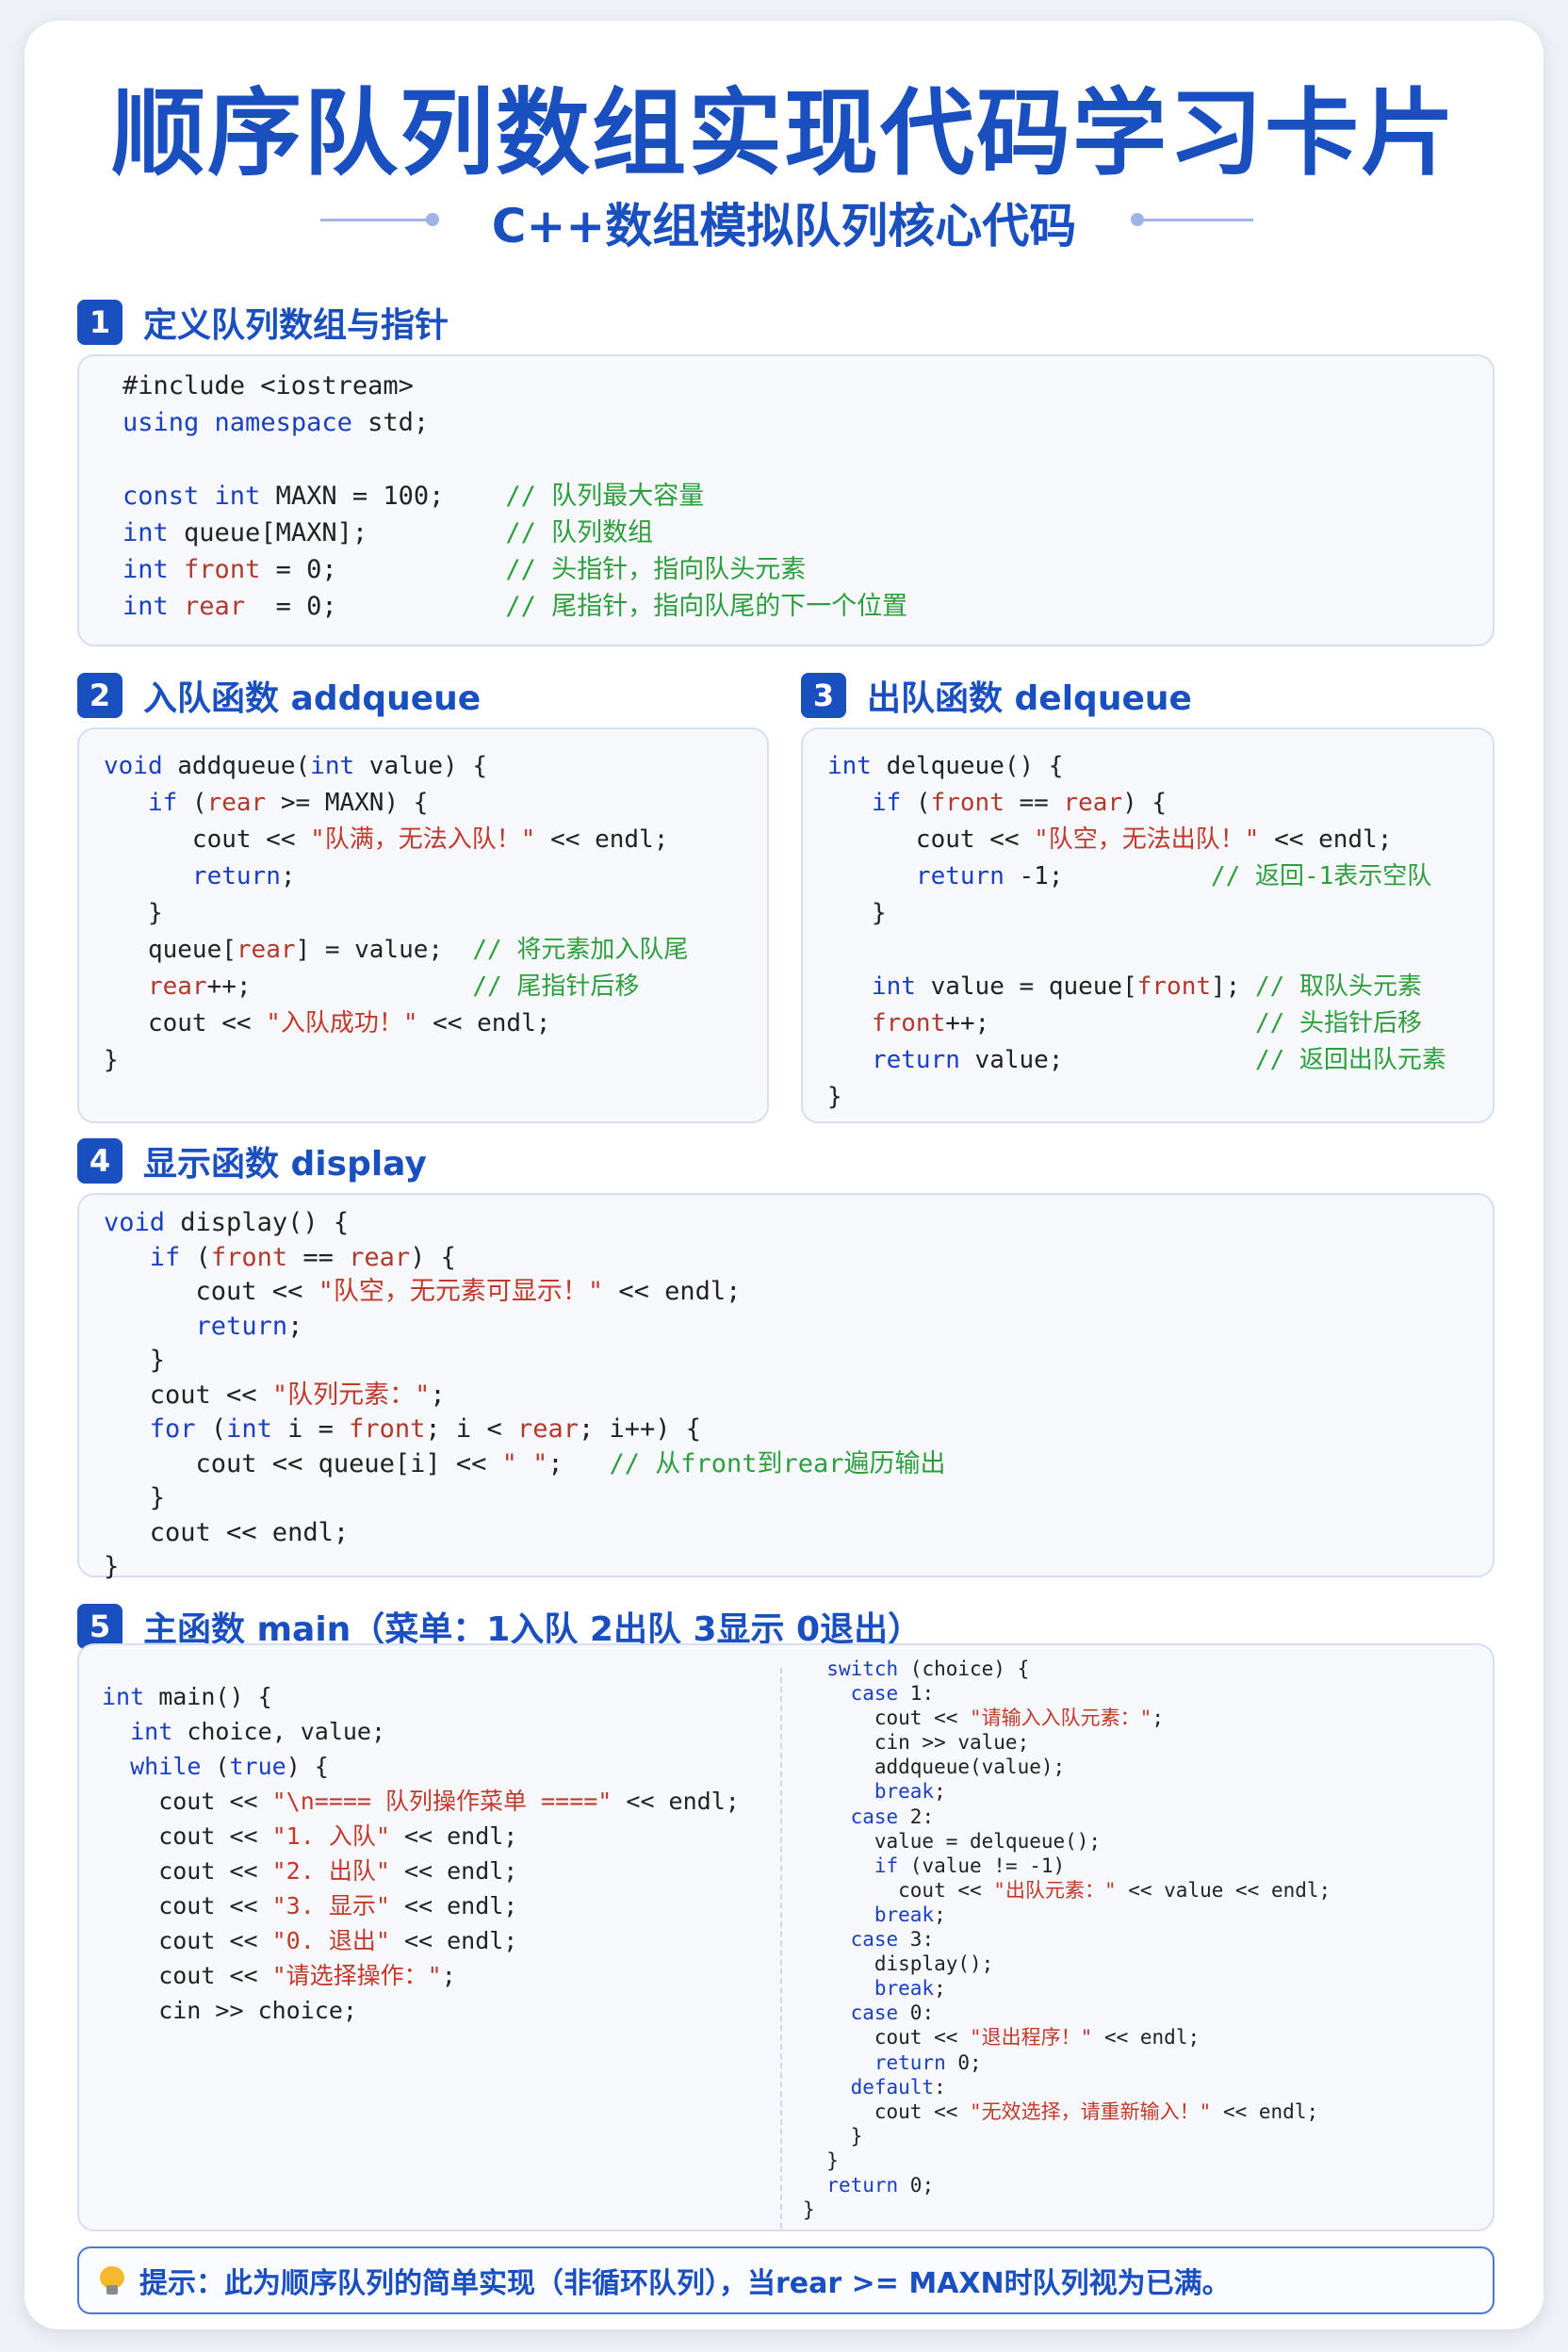 The width and height of the screenshot is (1568, 2352). I want to click on section-title: 显示函数 display, so click(285, 1164).